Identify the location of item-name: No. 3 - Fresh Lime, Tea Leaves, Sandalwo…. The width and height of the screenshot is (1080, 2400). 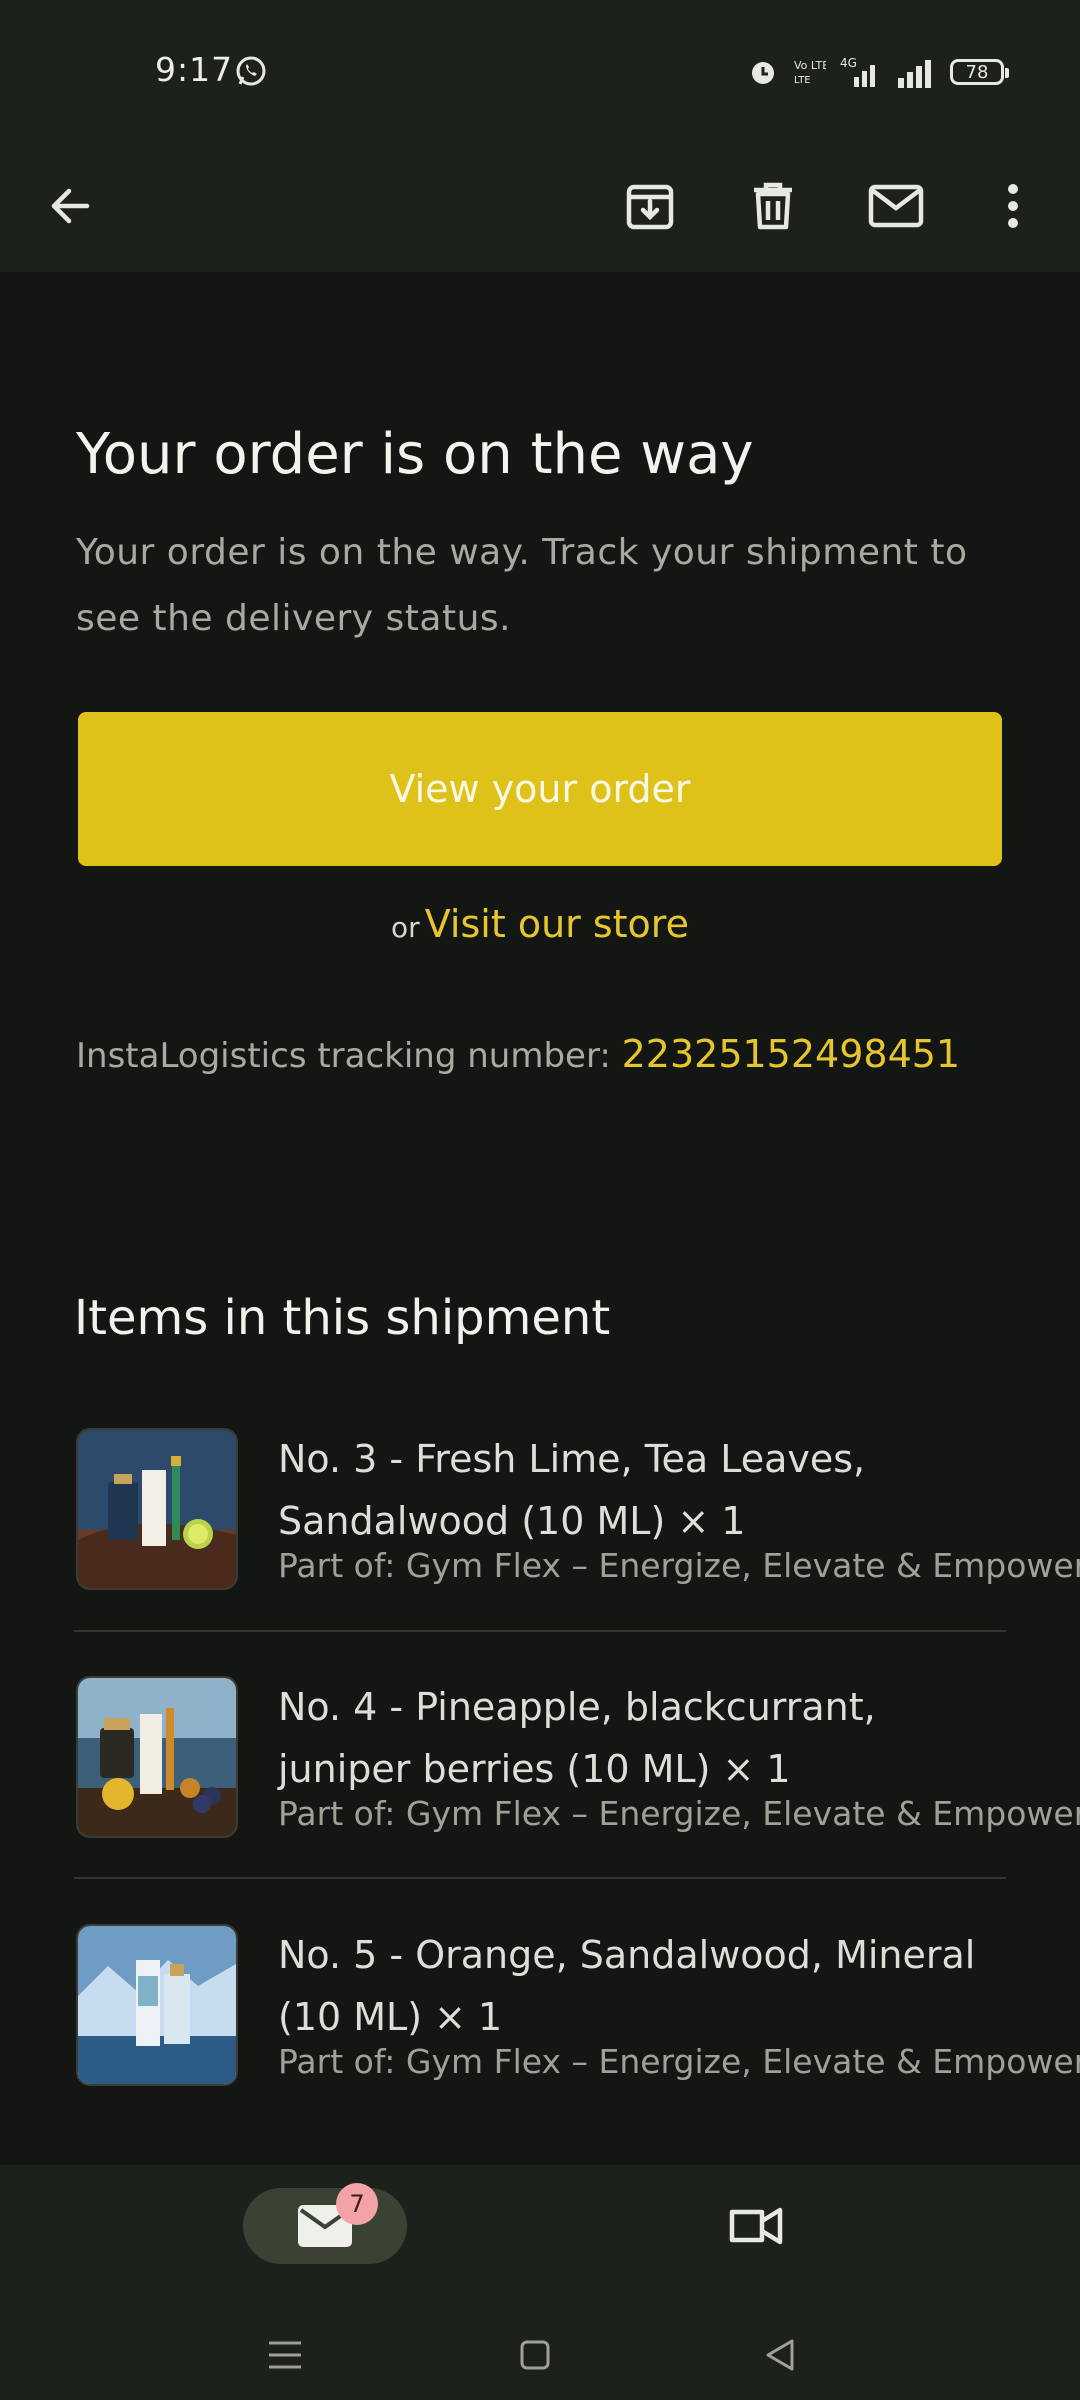
(572, 1490).